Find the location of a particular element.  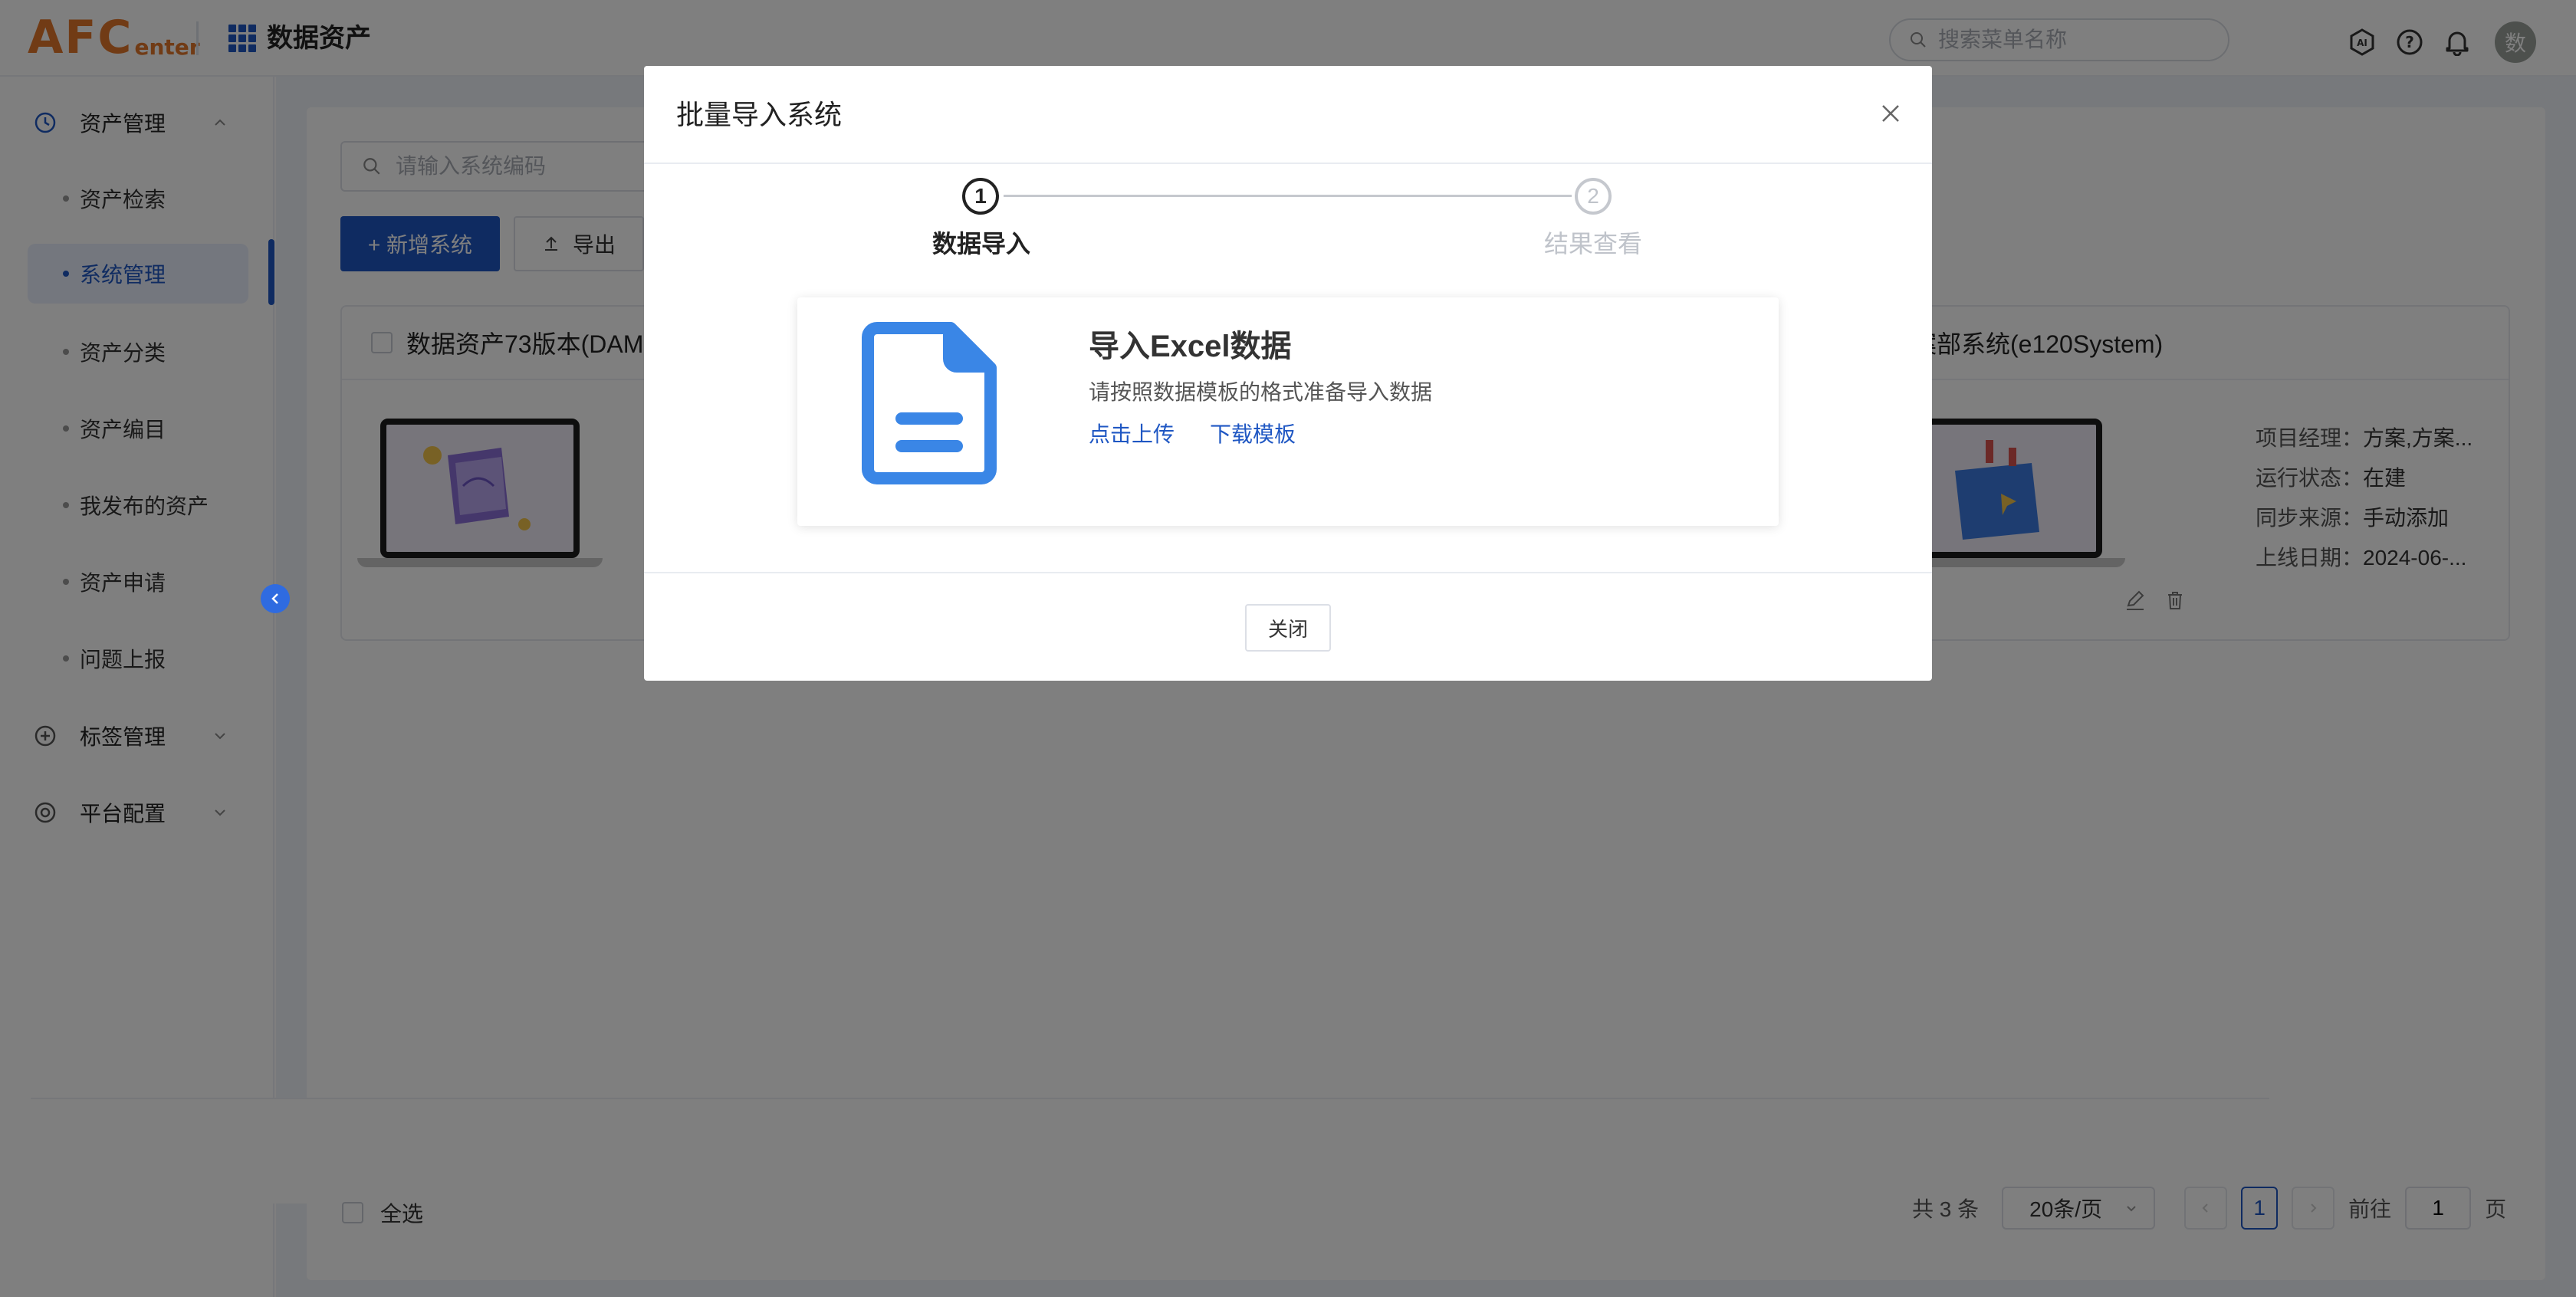

excel-import-card: 导入Excel数据 请按照数据模板的格式准备导入数据 点击上传 下载模板 is located at coordinates (1288, 411).